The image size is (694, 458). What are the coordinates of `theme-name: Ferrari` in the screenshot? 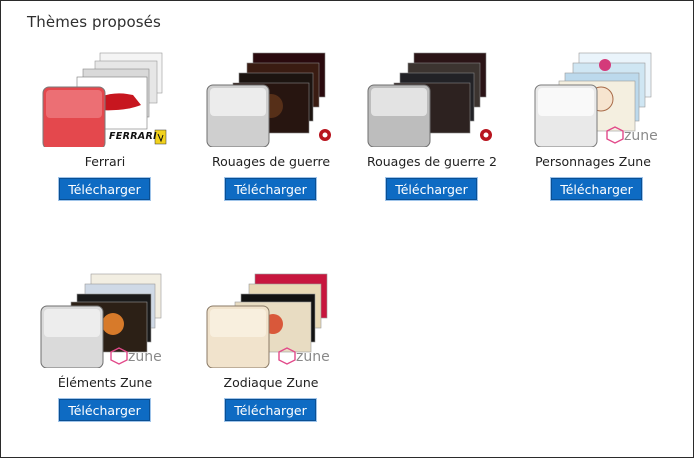 It's located at (105, 161).